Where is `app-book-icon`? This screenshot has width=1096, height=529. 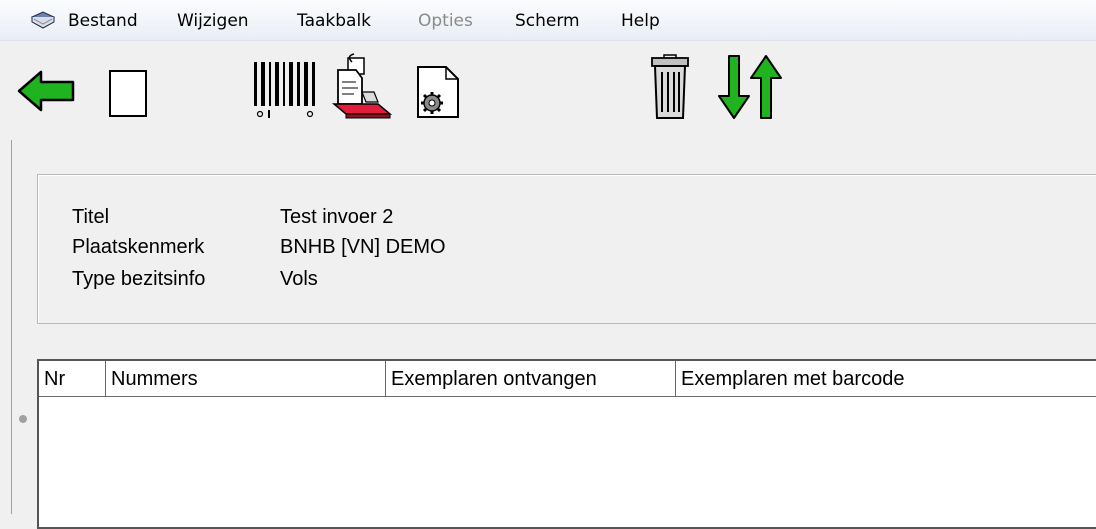
app-book-icon is located at coordinates (43, 20).